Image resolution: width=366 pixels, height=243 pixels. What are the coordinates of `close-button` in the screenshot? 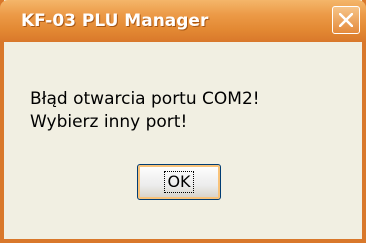 It's located at (346, 20).